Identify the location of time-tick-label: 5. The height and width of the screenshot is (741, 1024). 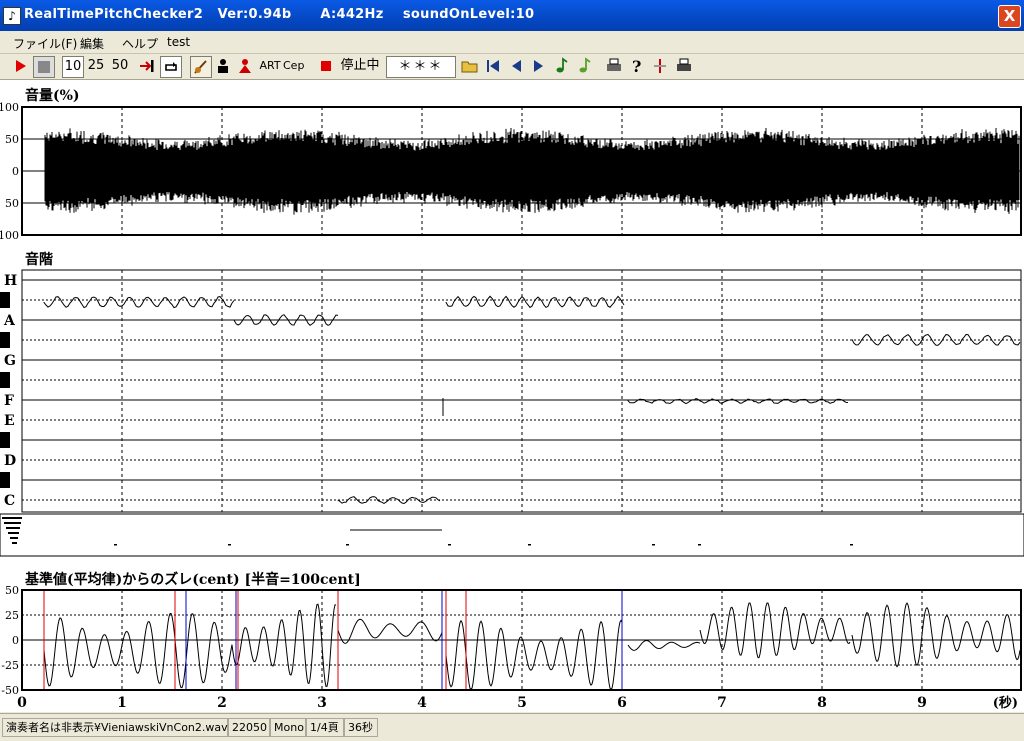
(522, 703).